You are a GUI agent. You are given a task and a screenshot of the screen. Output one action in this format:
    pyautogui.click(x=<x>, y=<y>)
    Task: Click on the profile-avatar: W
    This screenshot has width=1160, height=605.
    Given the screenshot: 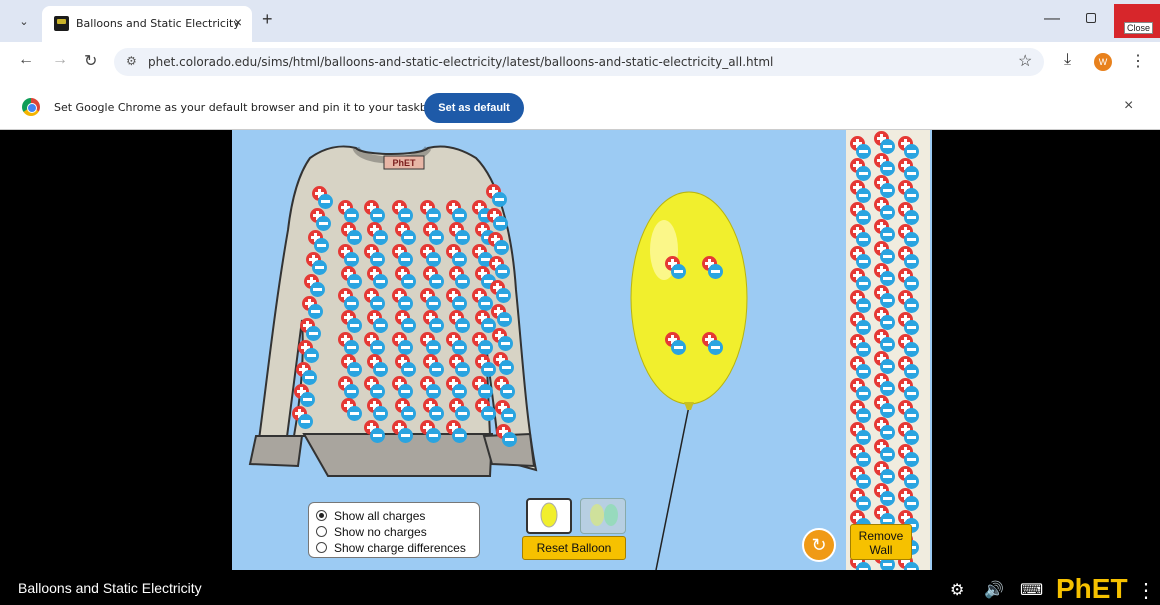 What is the action you would take?
    pyautogui.click(x=1103, y=62)
    